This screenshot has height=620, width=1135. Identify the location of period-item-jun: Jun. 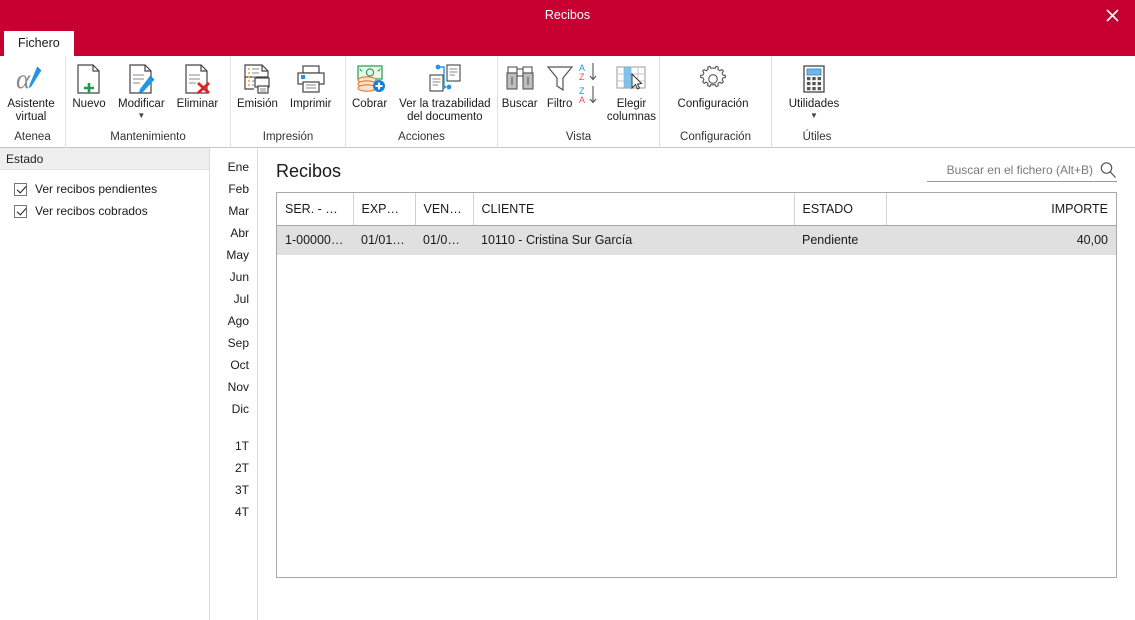
(243, 277).